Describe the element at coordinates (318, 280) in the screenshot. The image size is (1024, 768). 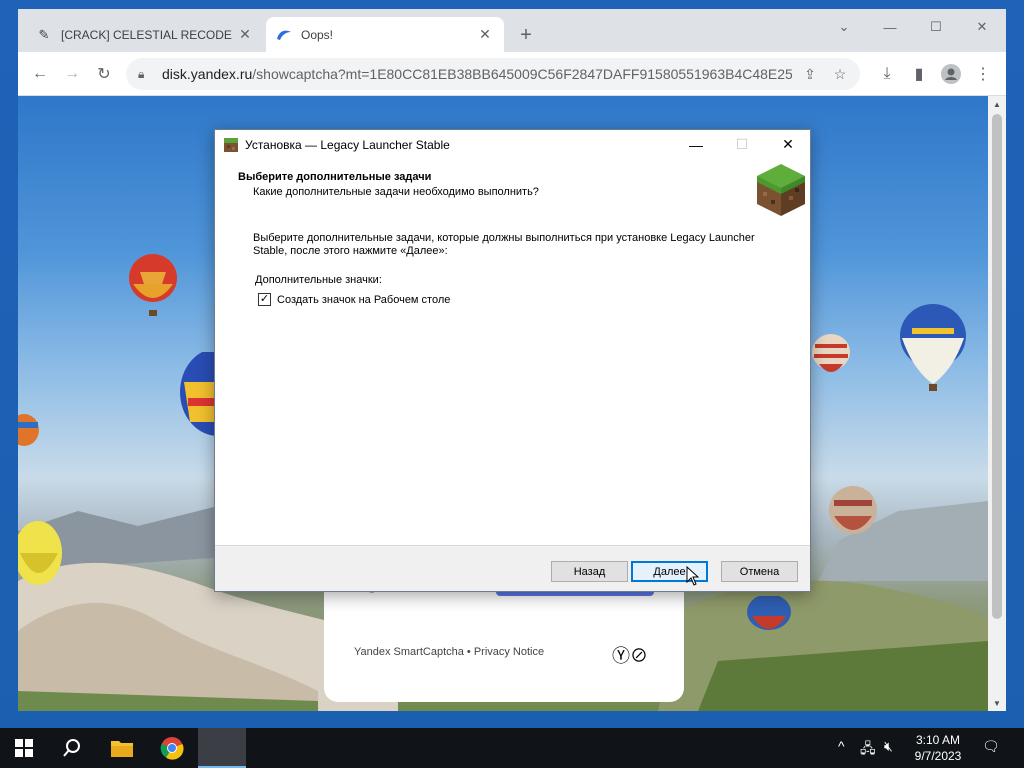
I see `group-label: Дополнительные значки:` at that location.